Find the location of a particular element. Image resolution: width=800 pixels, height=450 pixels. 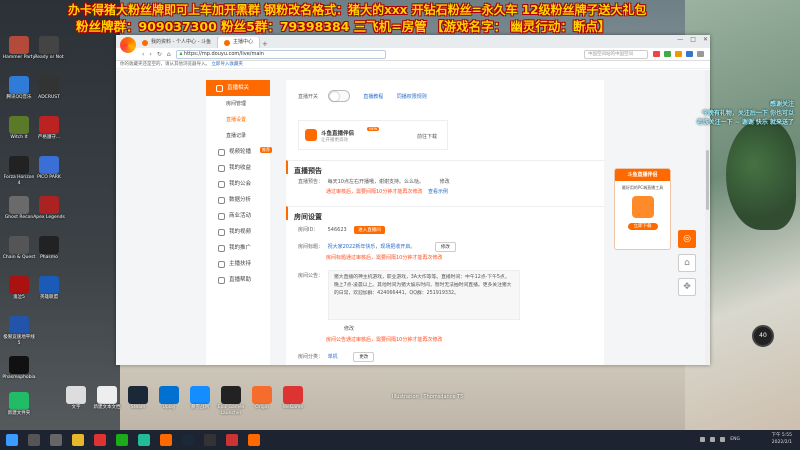

sidebar-item: 数据分析 is located at coordinates (238, 200).